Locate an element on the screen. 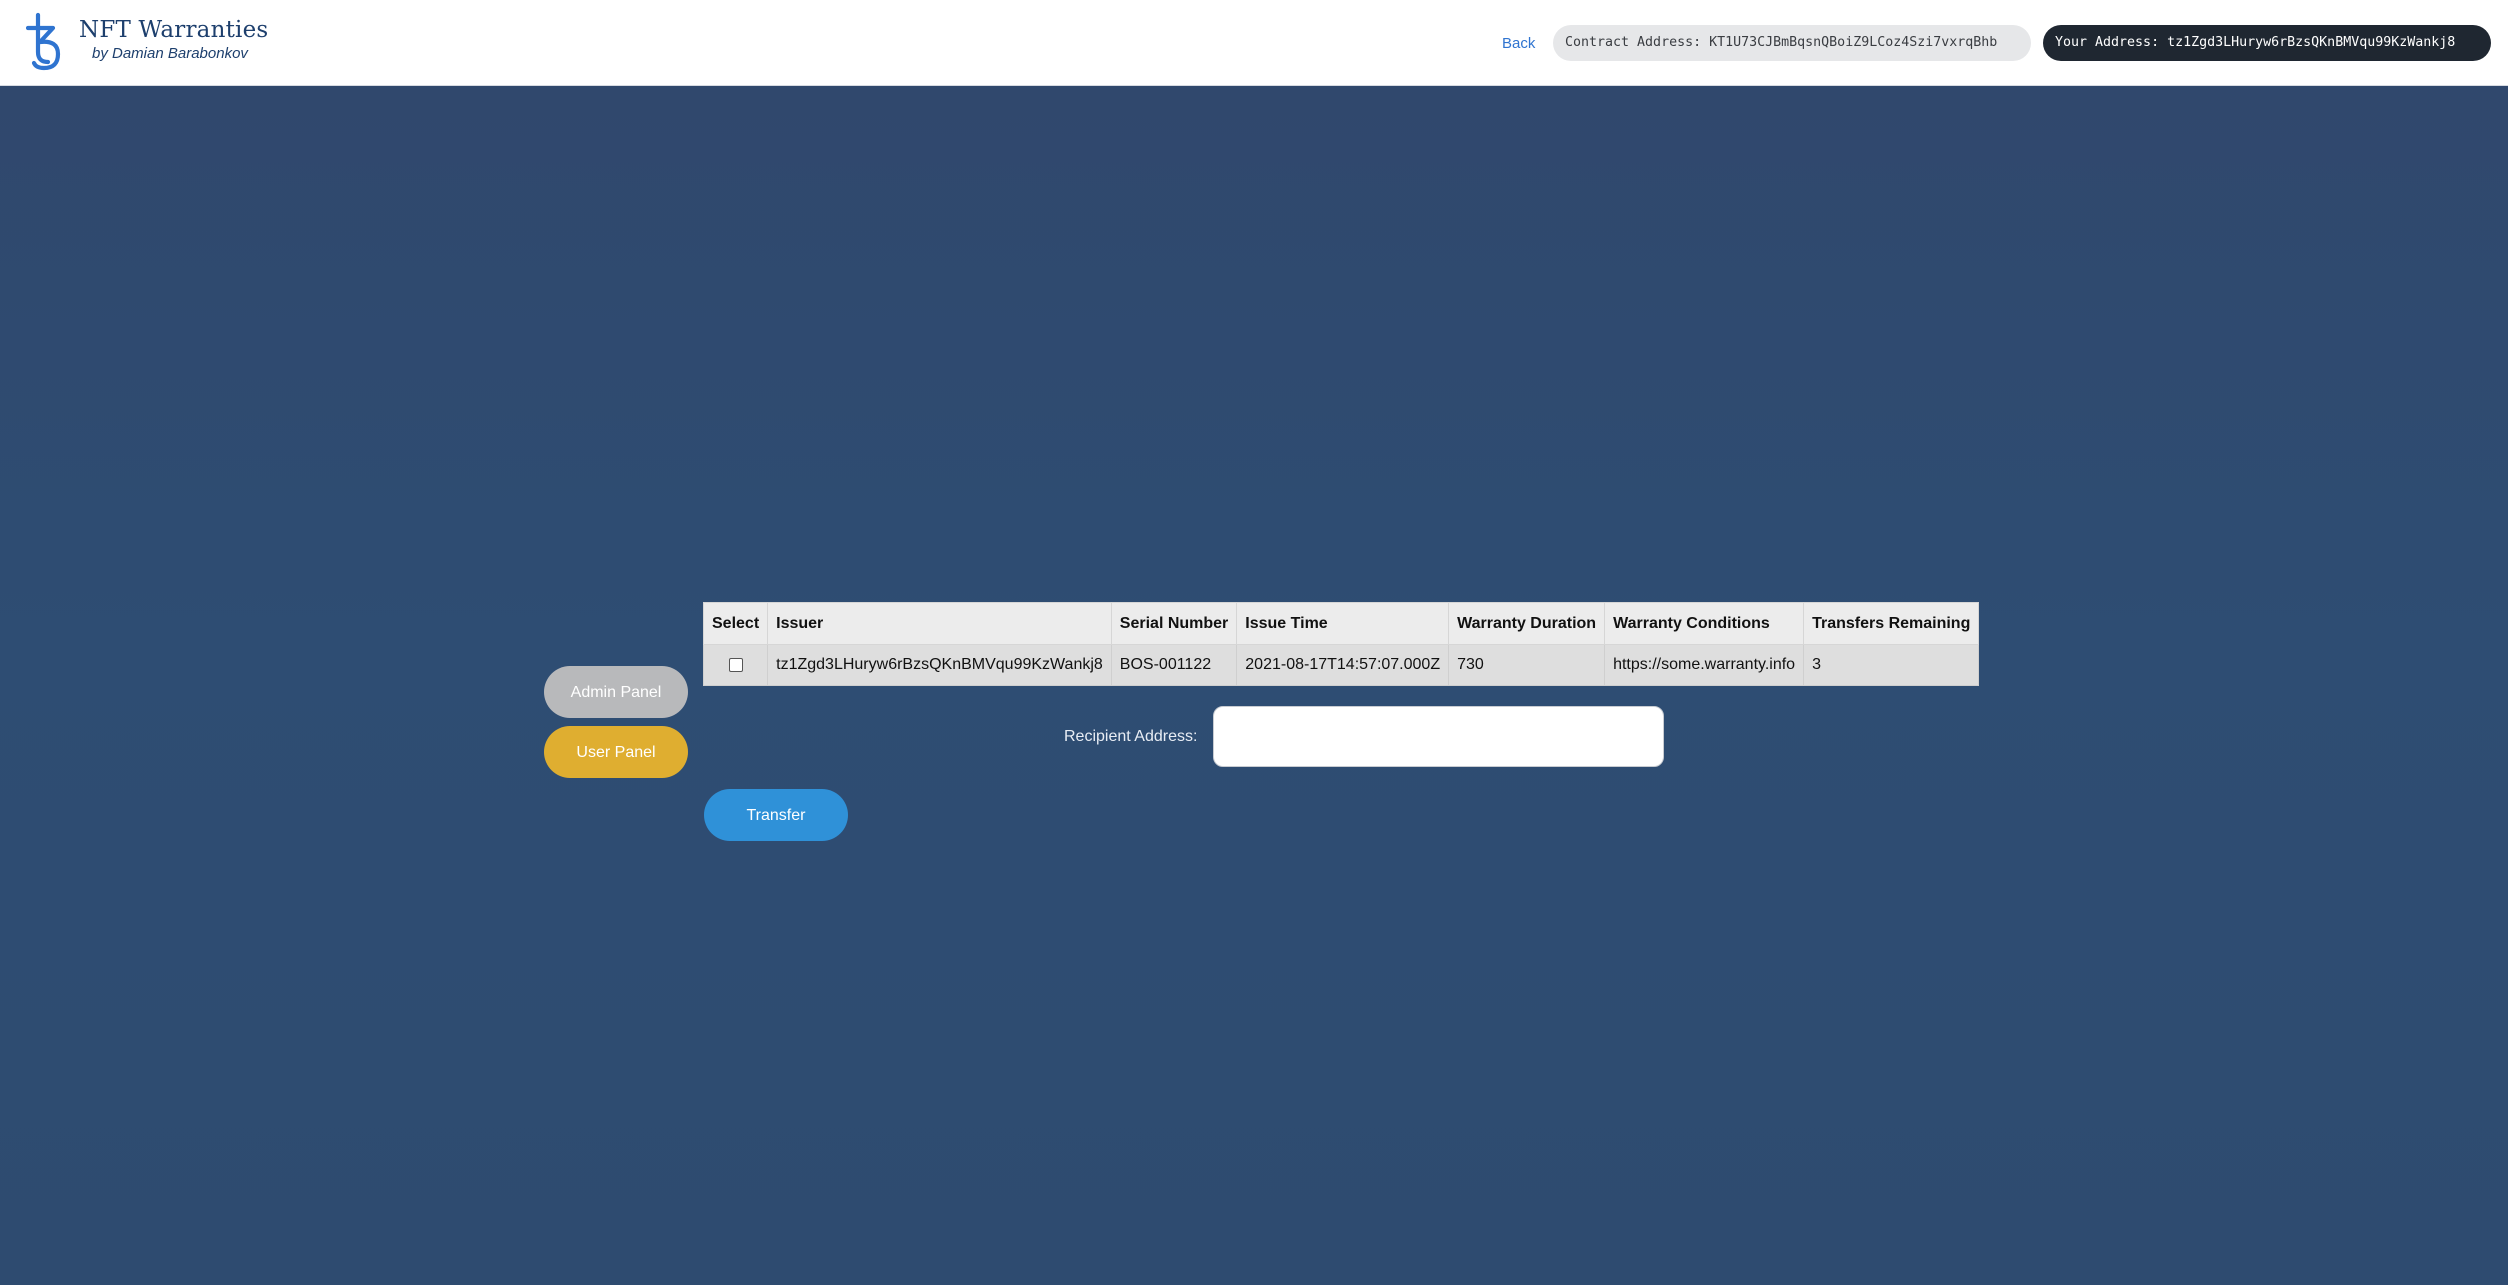 This screenshot has height=1285, width=2508. user-panel-button: User Panel is located at coordinates (616, 752).